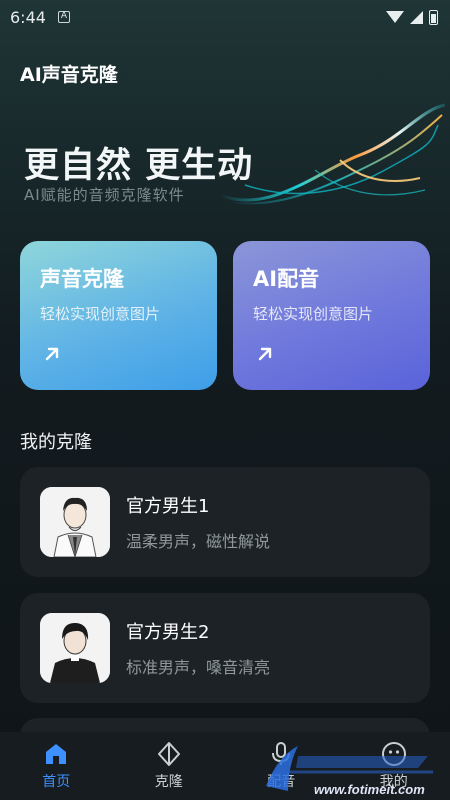 Image resolution: width=450 pixels, height=800 pixels. What do you see at coordinates (82, 279) in the screenshot?
I see `card-title: 声音克隆` at bounding box center [82, 279].